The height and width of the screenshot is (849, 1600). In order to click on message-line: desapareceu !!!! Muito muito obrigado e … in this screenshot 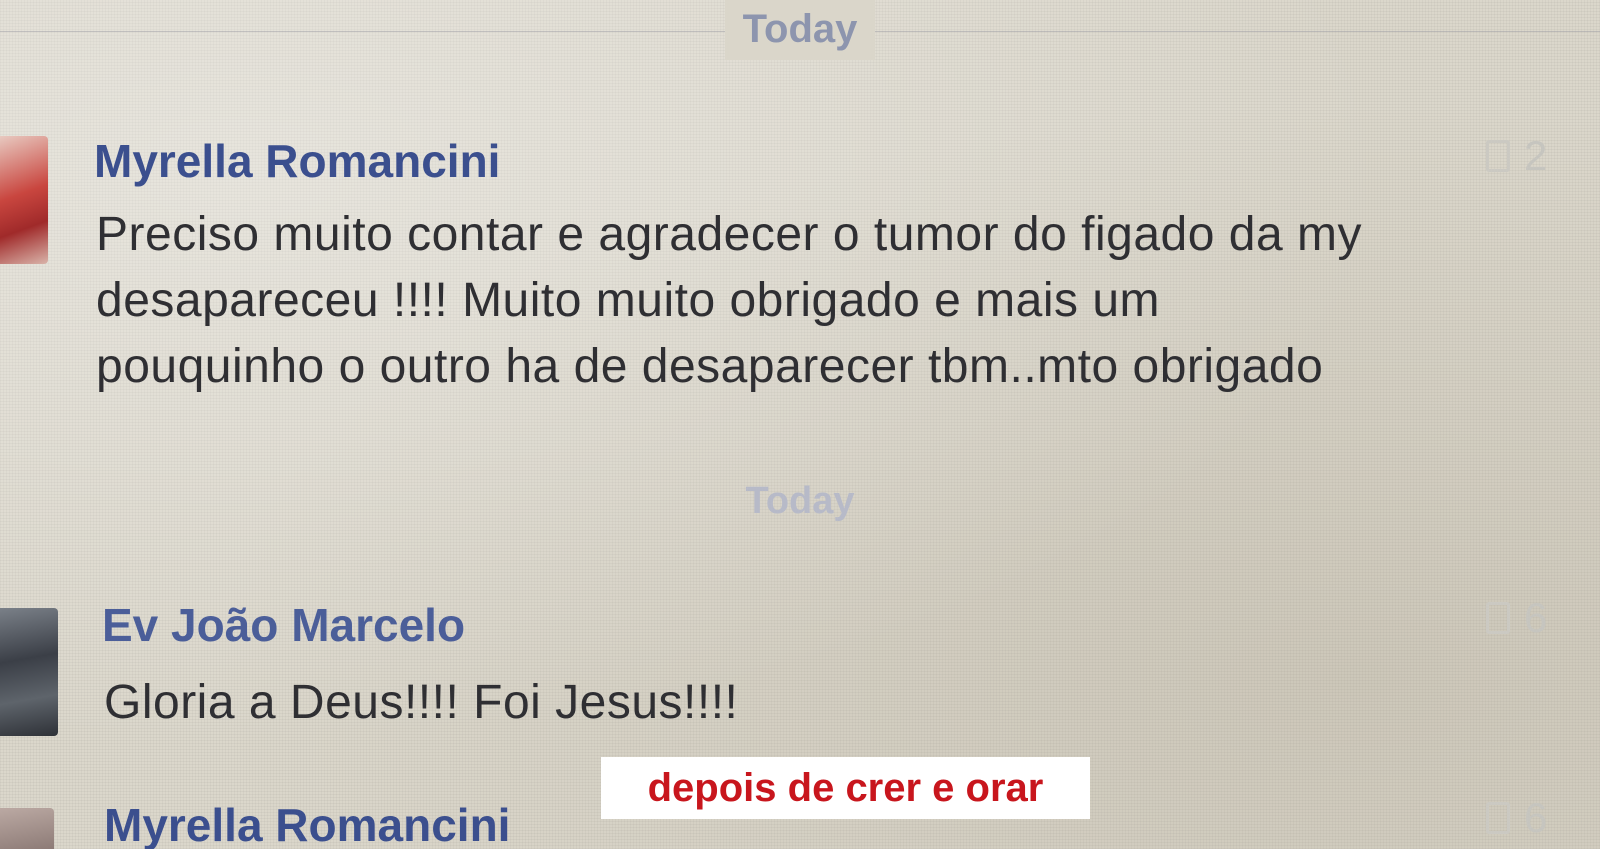, I will do `click(628, 300)`.